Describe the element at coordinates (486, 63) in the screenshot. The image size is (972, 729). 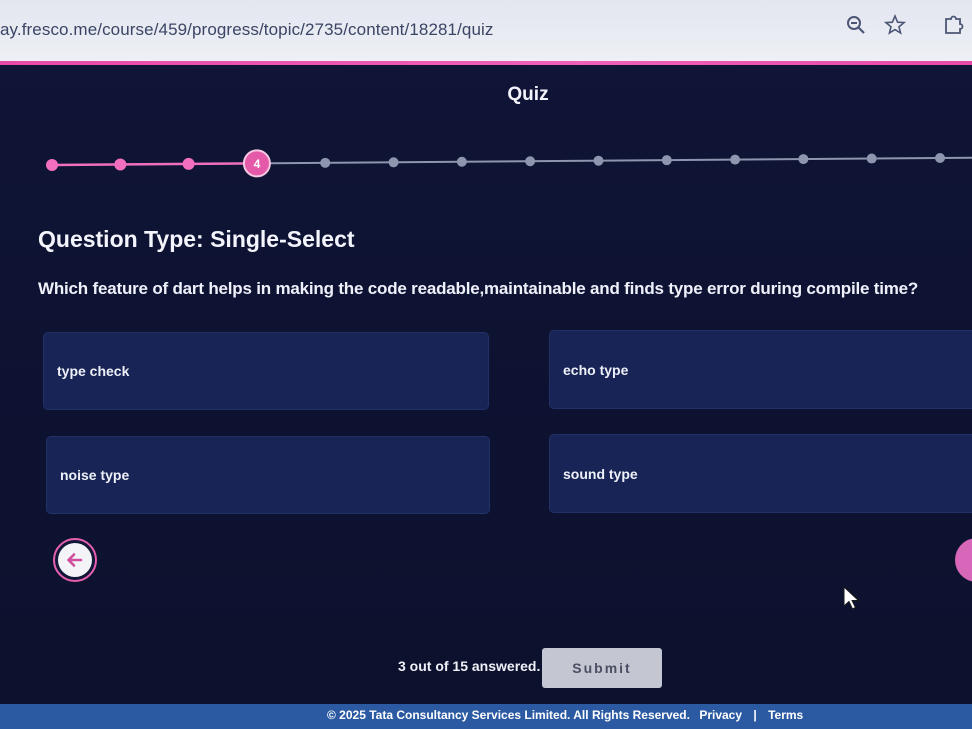
I see `accent-line` at that location.